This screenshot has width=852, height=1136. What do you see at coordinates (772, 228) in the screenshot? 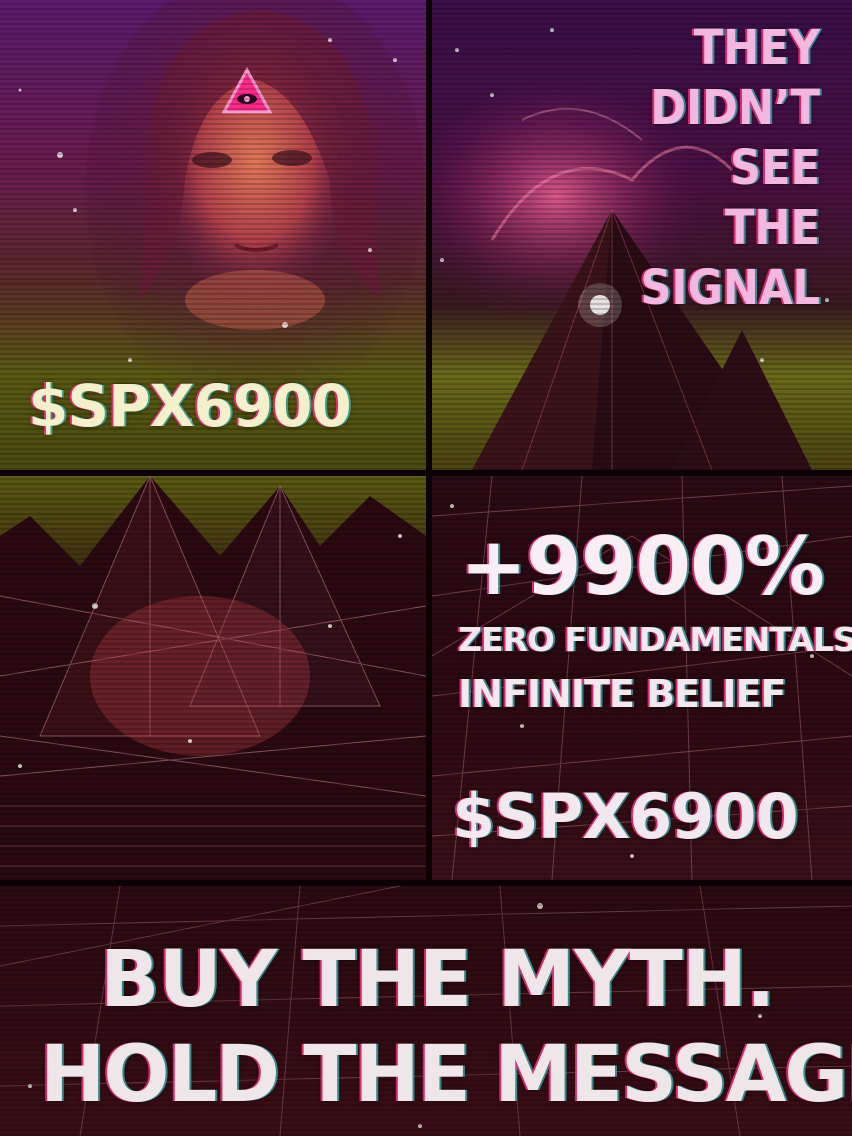
I see `tagline-line: THE` at bounding box center [772, 228].